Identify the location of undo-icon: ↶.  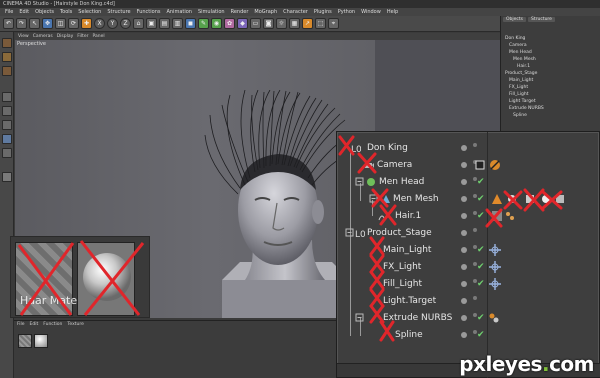
(8, 23).